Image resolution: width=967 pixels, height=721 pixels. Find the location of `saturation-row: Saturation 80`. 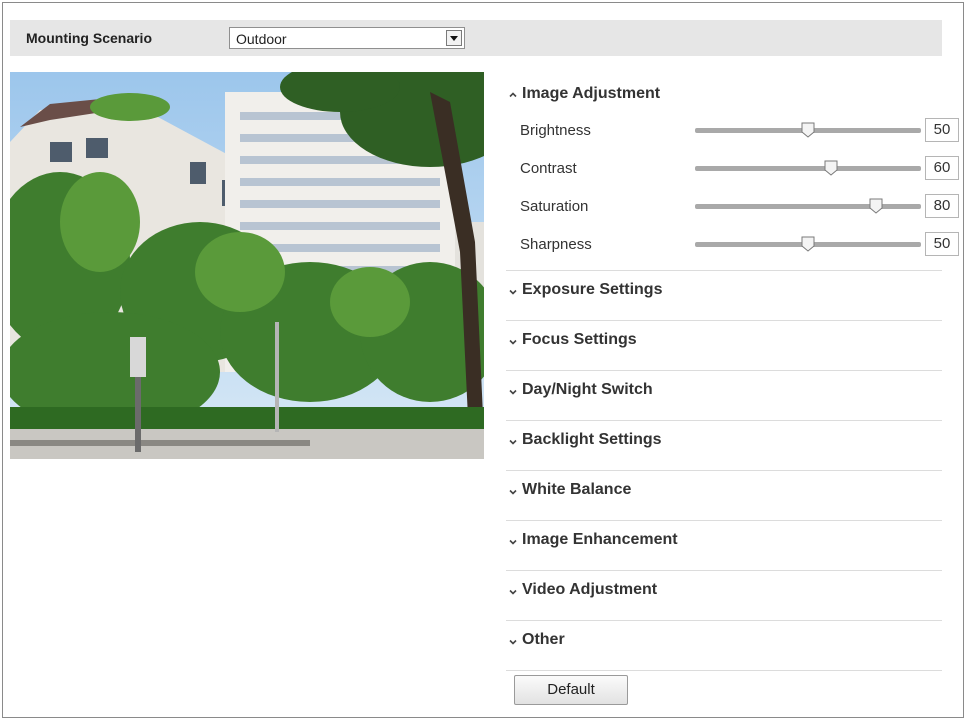

saturation-row: Saturation 80 is located at coordinates (734, 206).